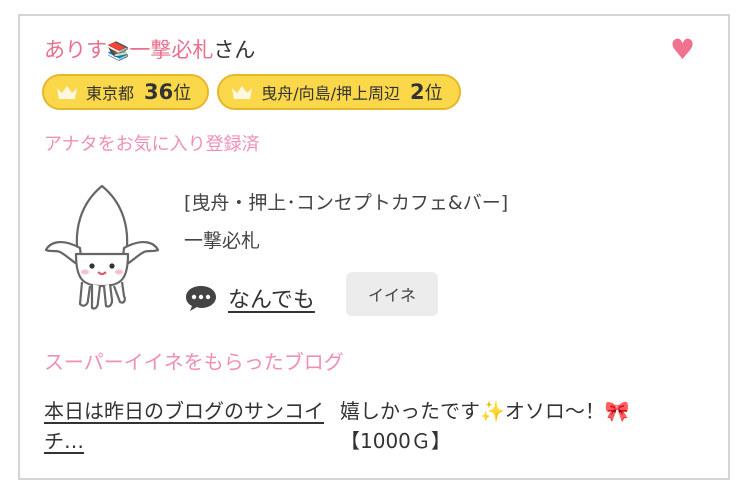 Image resolution: width=750 pixels, height=496 pixels. Describe the element at coordinates (222, 239) in the screenshot. I see `shop-name: 一撃必札` at that location.